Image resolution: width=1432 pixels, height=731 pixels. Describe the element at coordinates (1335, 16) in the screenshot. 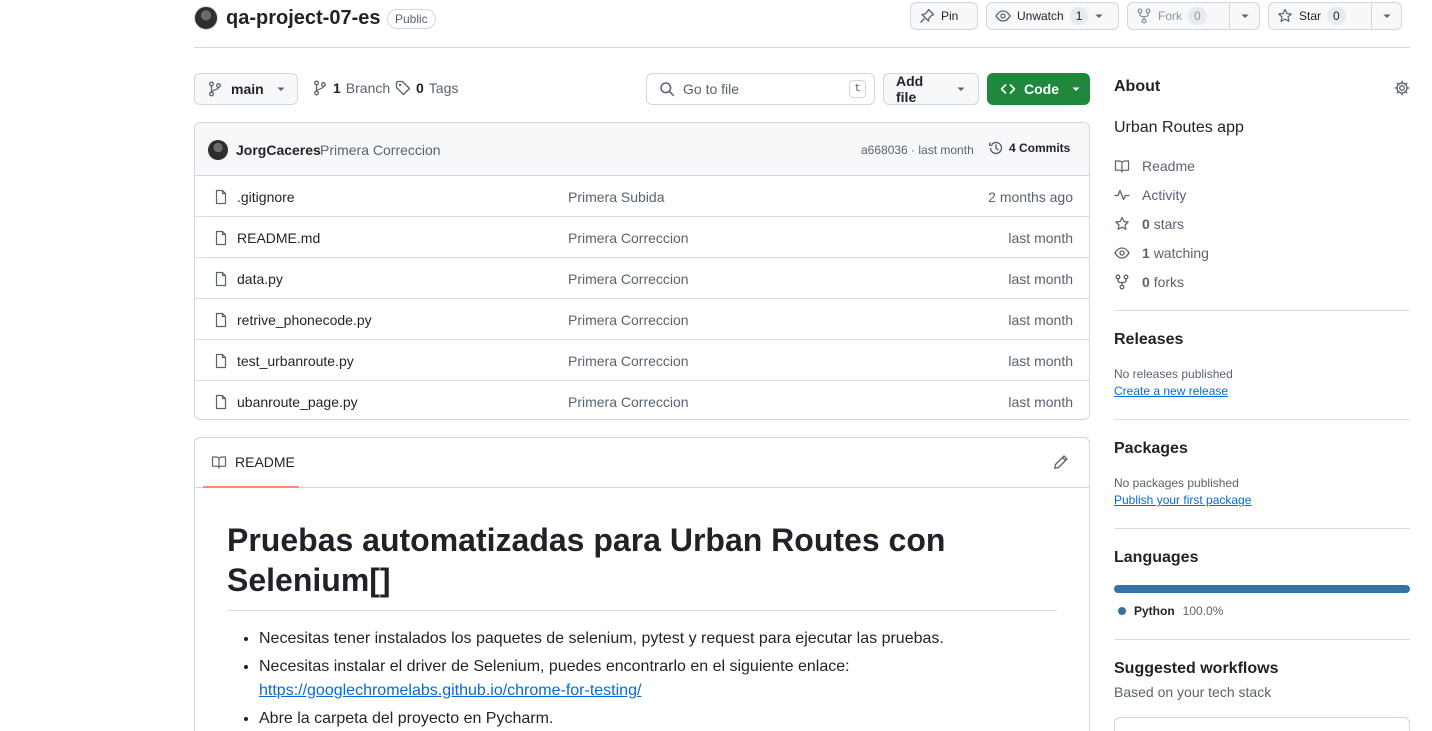

I see `star-button: Star 0` at that location.